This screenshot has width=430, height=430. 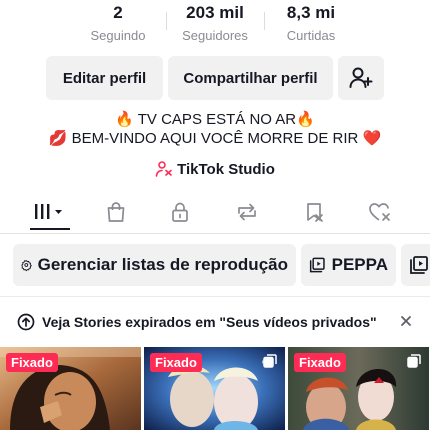 What do you see at coordinates (311, 35) in the screenshot?
I see `likes-label: Curtidas` at bounding box center [311, 35].